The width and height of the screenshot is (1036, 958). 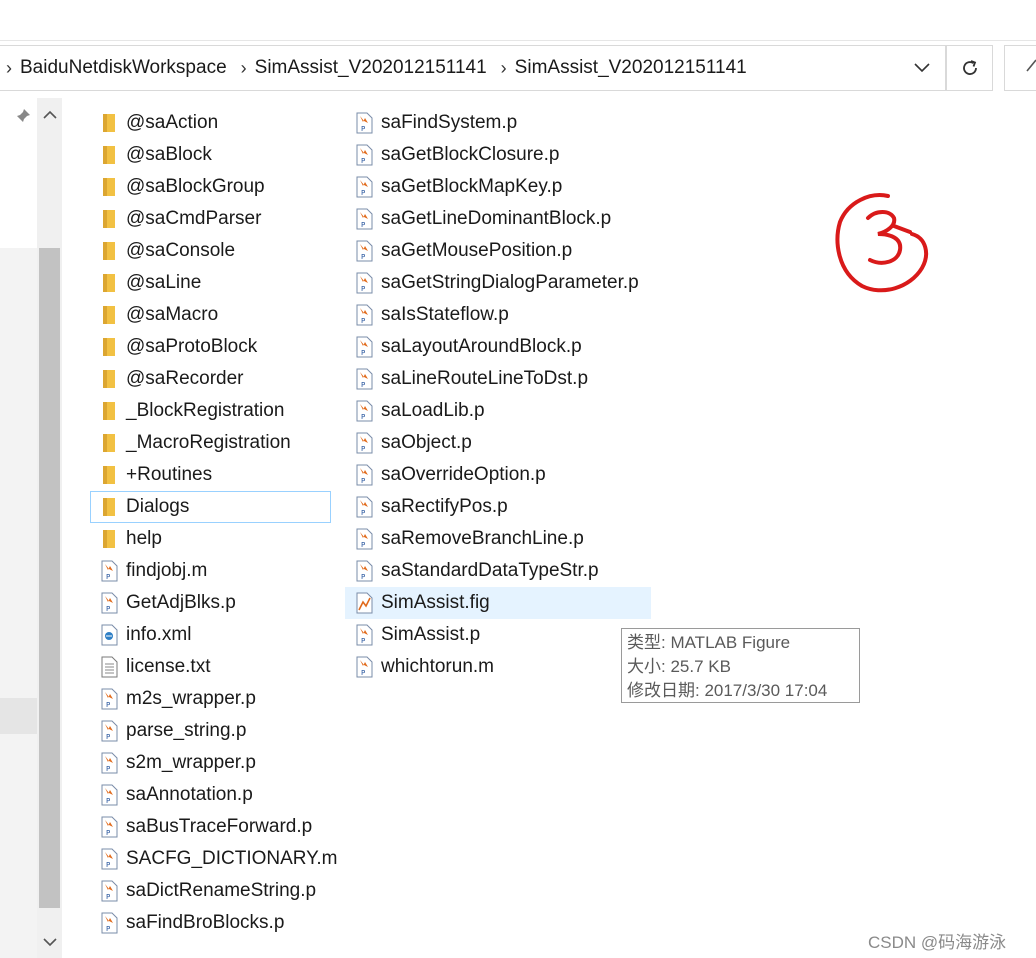 I want to click on folder-item: _BlockRegistration, so click(x=210, y=411).